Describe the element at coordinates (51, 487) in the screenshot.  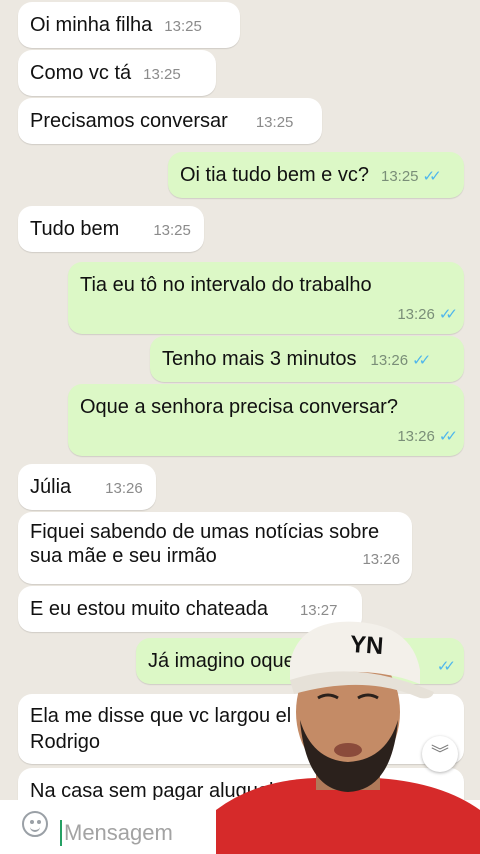
I see `message-text: Júlia` at that location.